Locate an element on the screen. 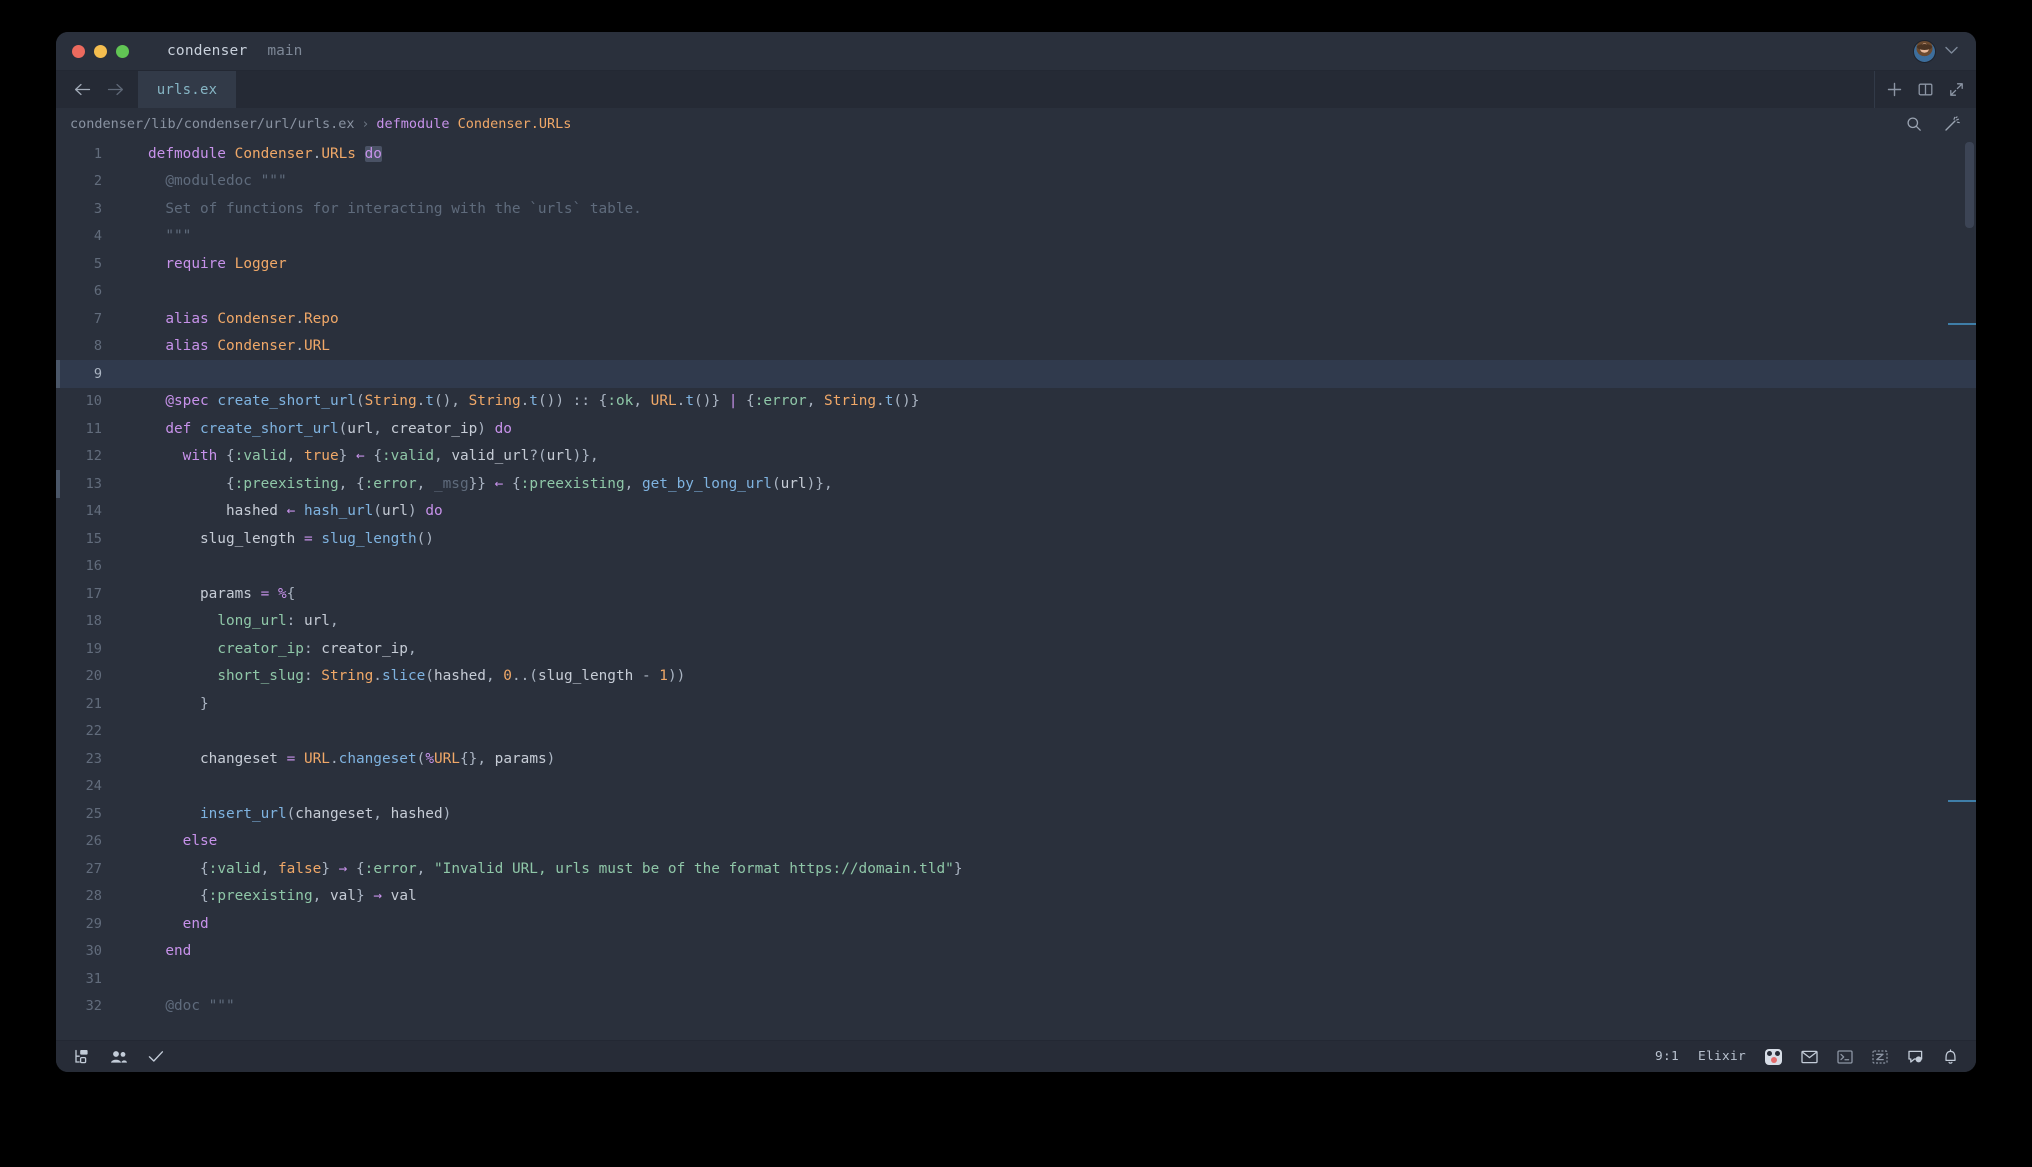 Image resolution: width=2032 pixels, height=1167 pixels. code-line: 19 creator_ip: creator_ip, is located at coordinates (1016, 649).